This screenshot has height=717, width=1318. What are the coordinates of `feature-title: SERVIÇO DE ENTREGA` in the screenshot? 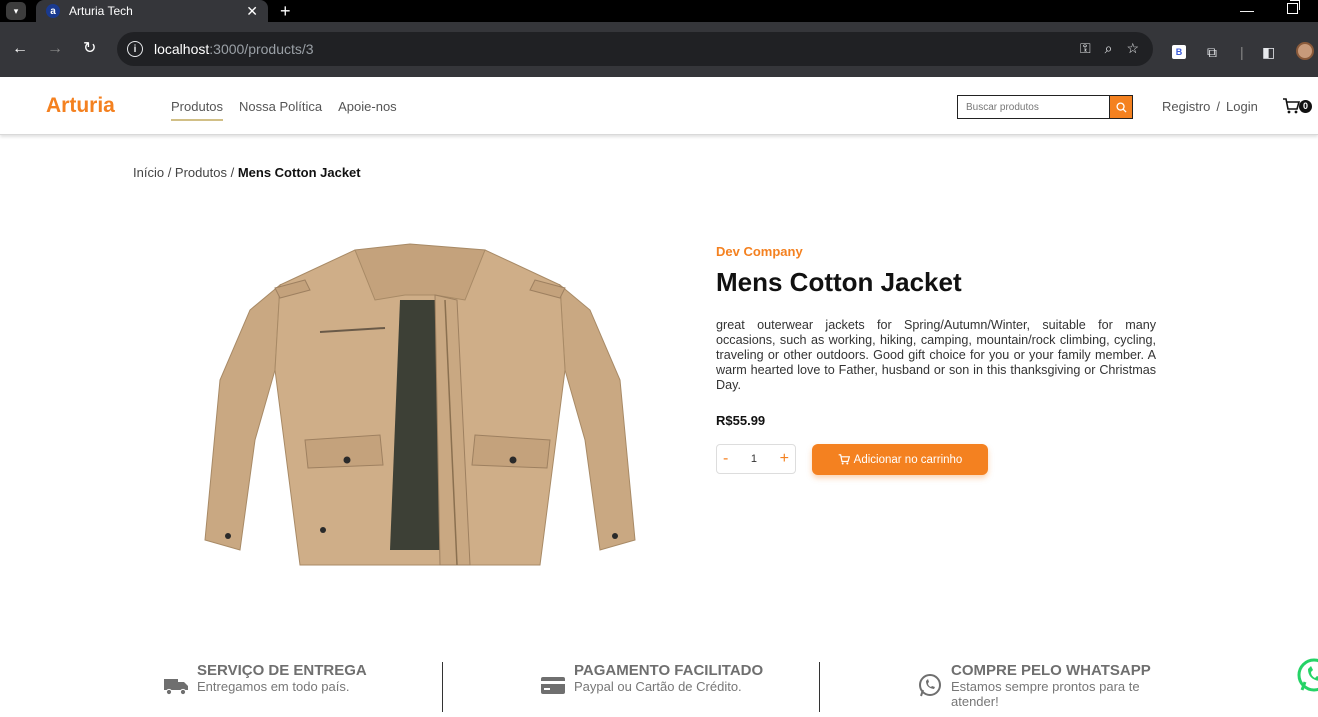 It's located at (282, 670).